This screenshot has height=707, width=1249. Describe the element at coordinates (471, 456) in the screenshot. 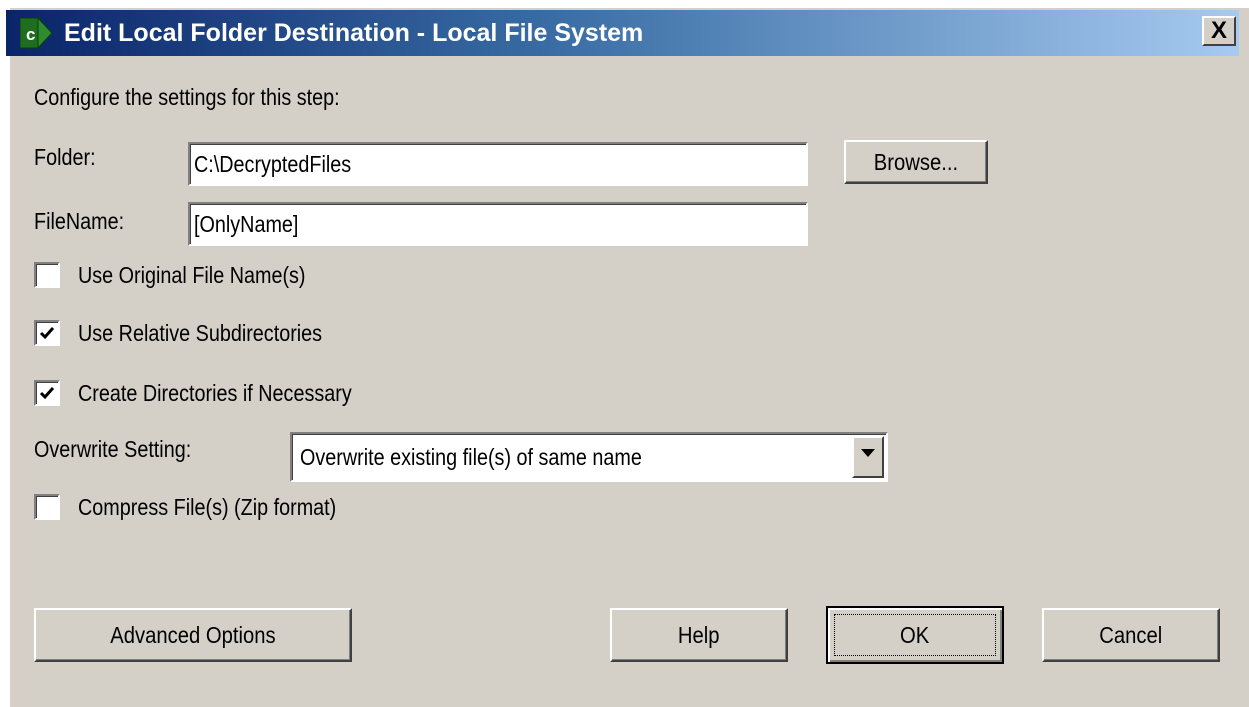

I see `overwrite-value: Overwrite existing file(s) of same name` at that location.